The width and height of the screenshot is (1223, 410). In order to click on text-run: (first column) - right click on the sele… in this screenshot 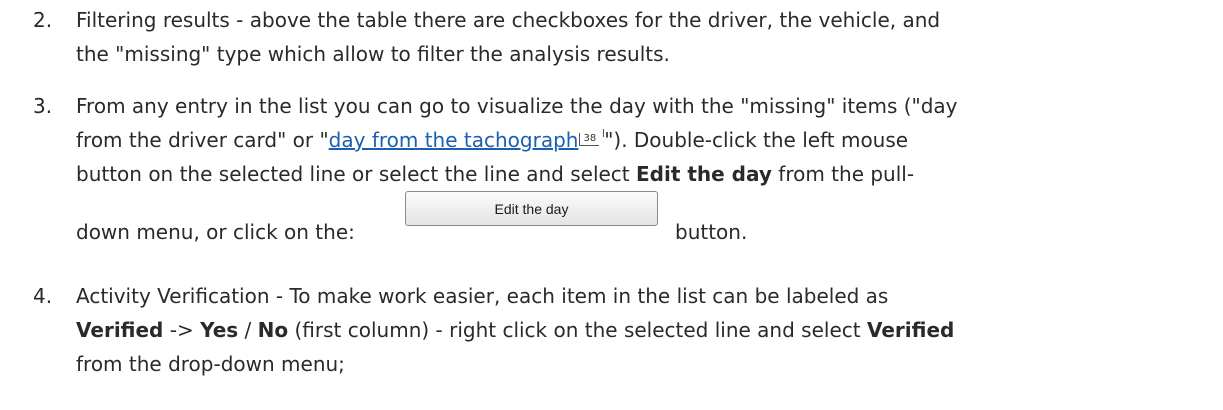, I will do `click(577, 330)`.